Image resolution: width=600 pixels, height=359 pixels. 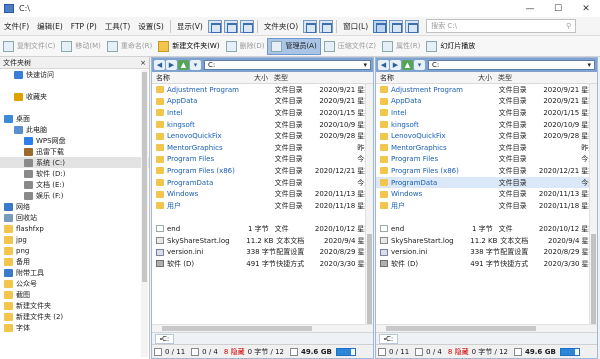 I want to click on tree-scrollbar, so click(x=144, y=213).